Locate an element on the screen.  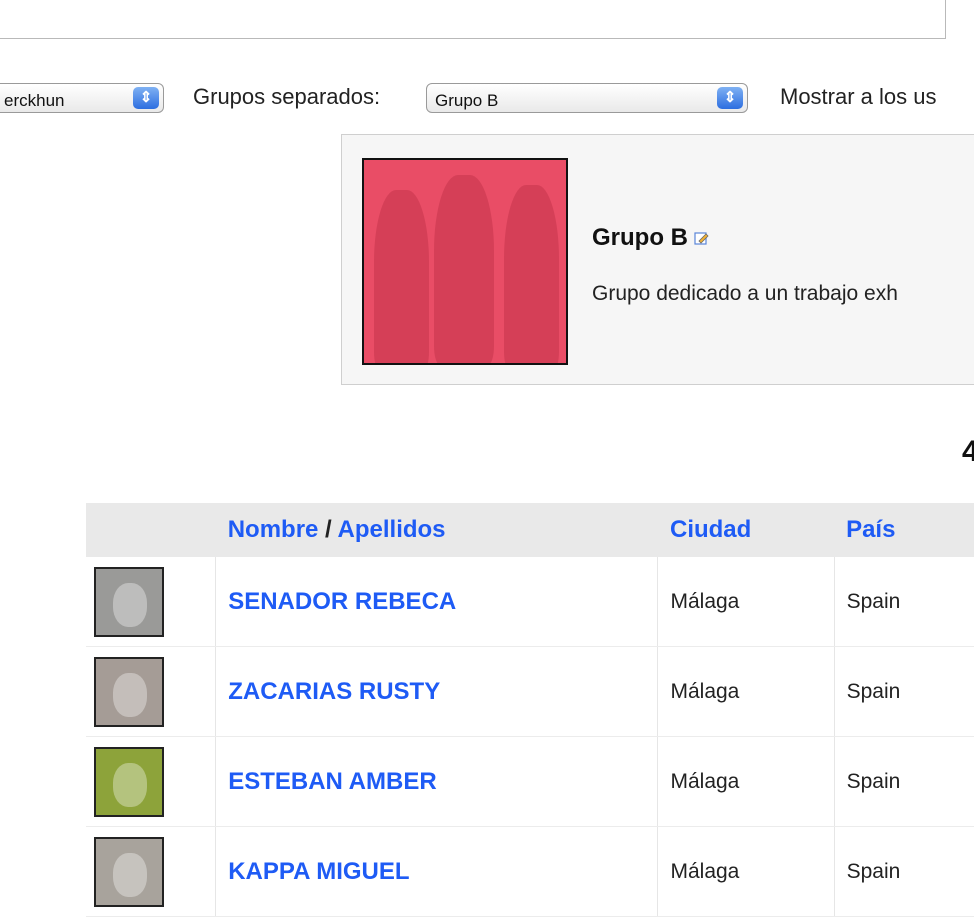
group-picture is located at coordinates (465, 261).